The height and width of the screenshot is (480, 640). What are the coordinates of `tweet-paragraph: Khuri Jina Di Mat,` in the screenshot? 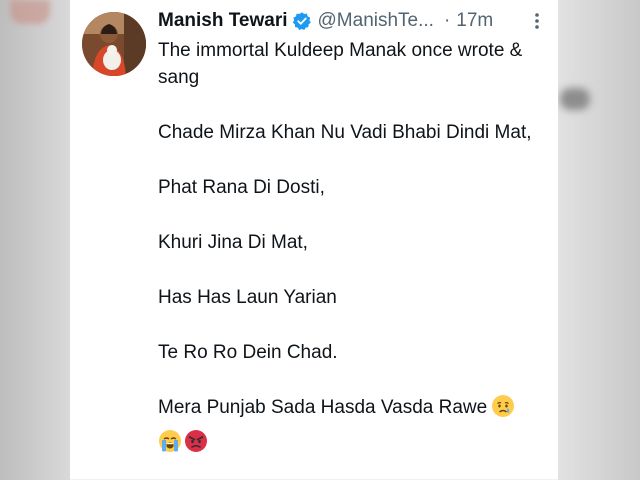 It's located at (233, 242).